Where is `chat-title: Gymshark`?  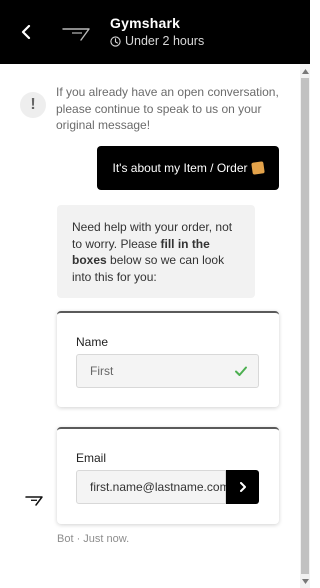 chat-title: Gymshark is located at coordinates (145, 23).